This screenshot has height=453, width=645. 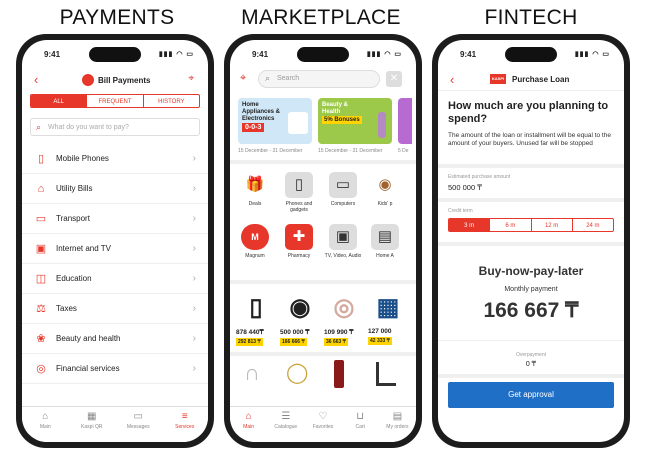 What do you see at coordinates (66, 308) in the screenshot?
I see `list-item-label: Taxes` at bounding box center [66, 308].